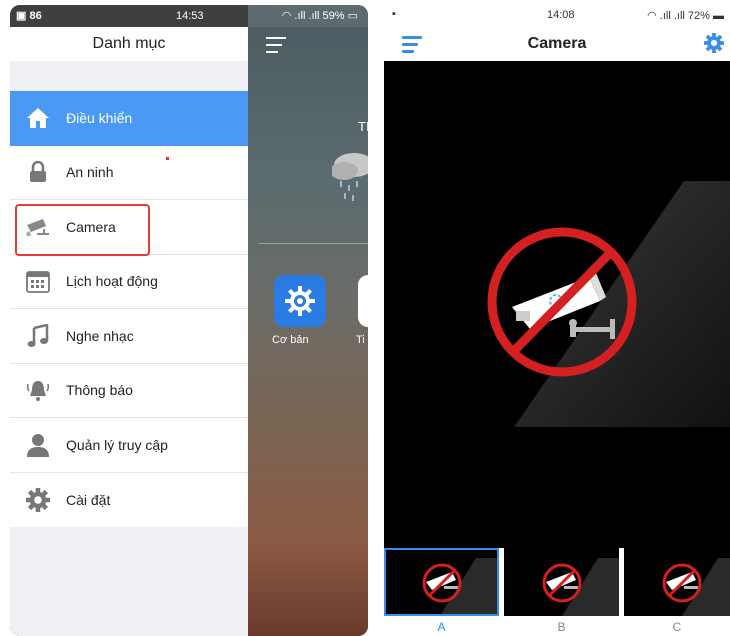  I want to click on menu-item-control: Điều khiển, so click(129, 118).